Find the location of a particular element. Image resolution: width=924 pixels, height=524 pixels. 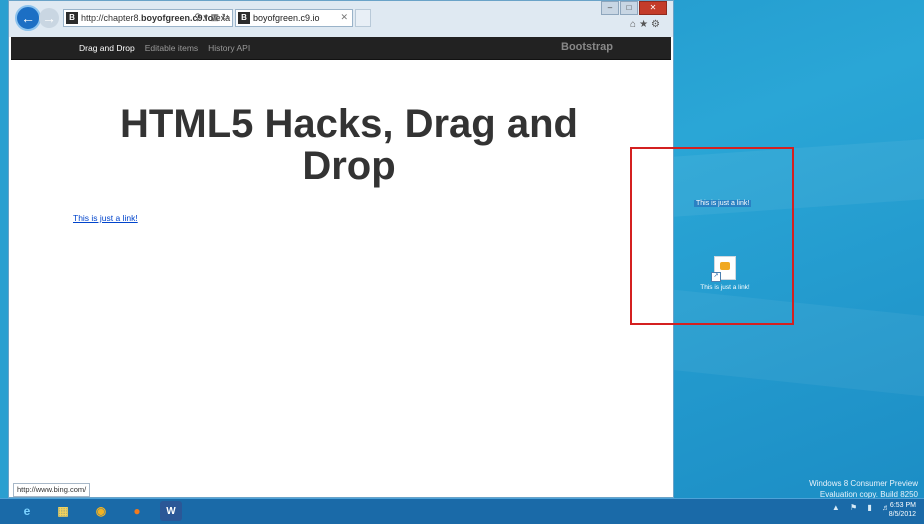

favorites-star-icon: ★ is located at coordinates (645, 24).